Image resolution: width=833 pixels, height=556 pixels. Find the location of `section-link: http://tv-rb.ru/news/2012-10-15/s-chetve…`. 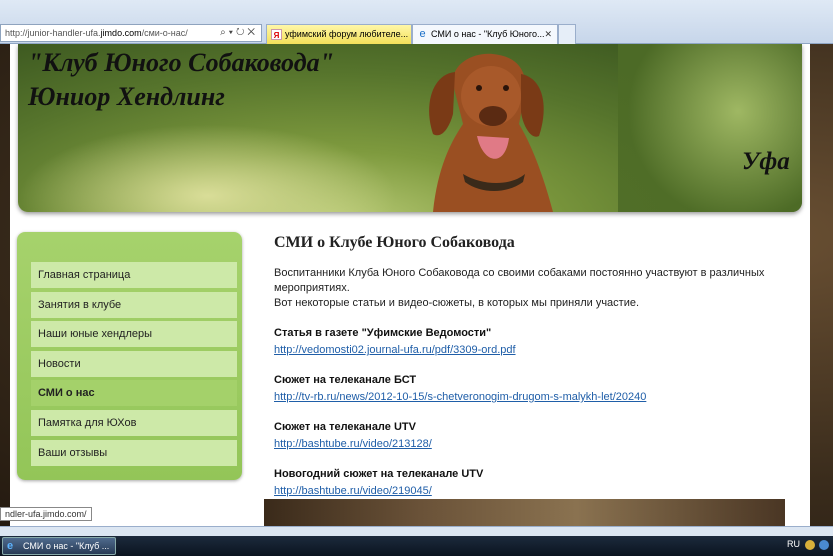

section-link: http://tv-rb.ru/news/2012-10-15/s-chetve… is located at coordinates (460, 397).